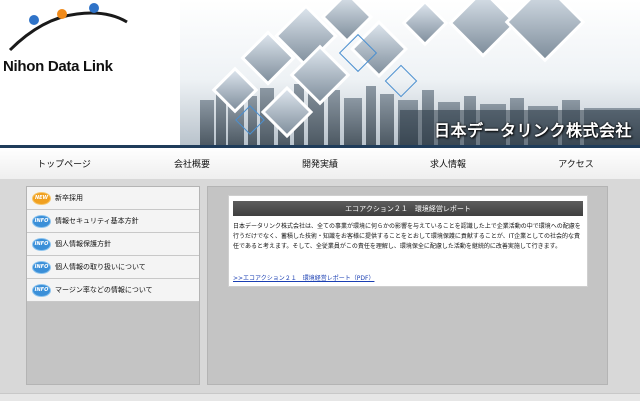 This screenshot has height=401, width=640. I want to click on new-badge-icon: NEW, so click(41, 198).